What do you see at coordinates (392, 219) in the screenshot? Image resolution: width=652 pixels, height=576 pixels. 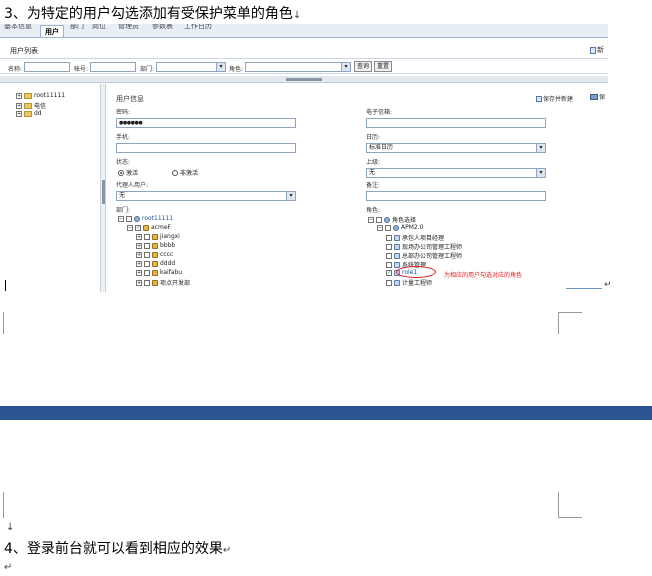 I see `role-tree-root: − 角色选择` at bounding box center [392, 219].